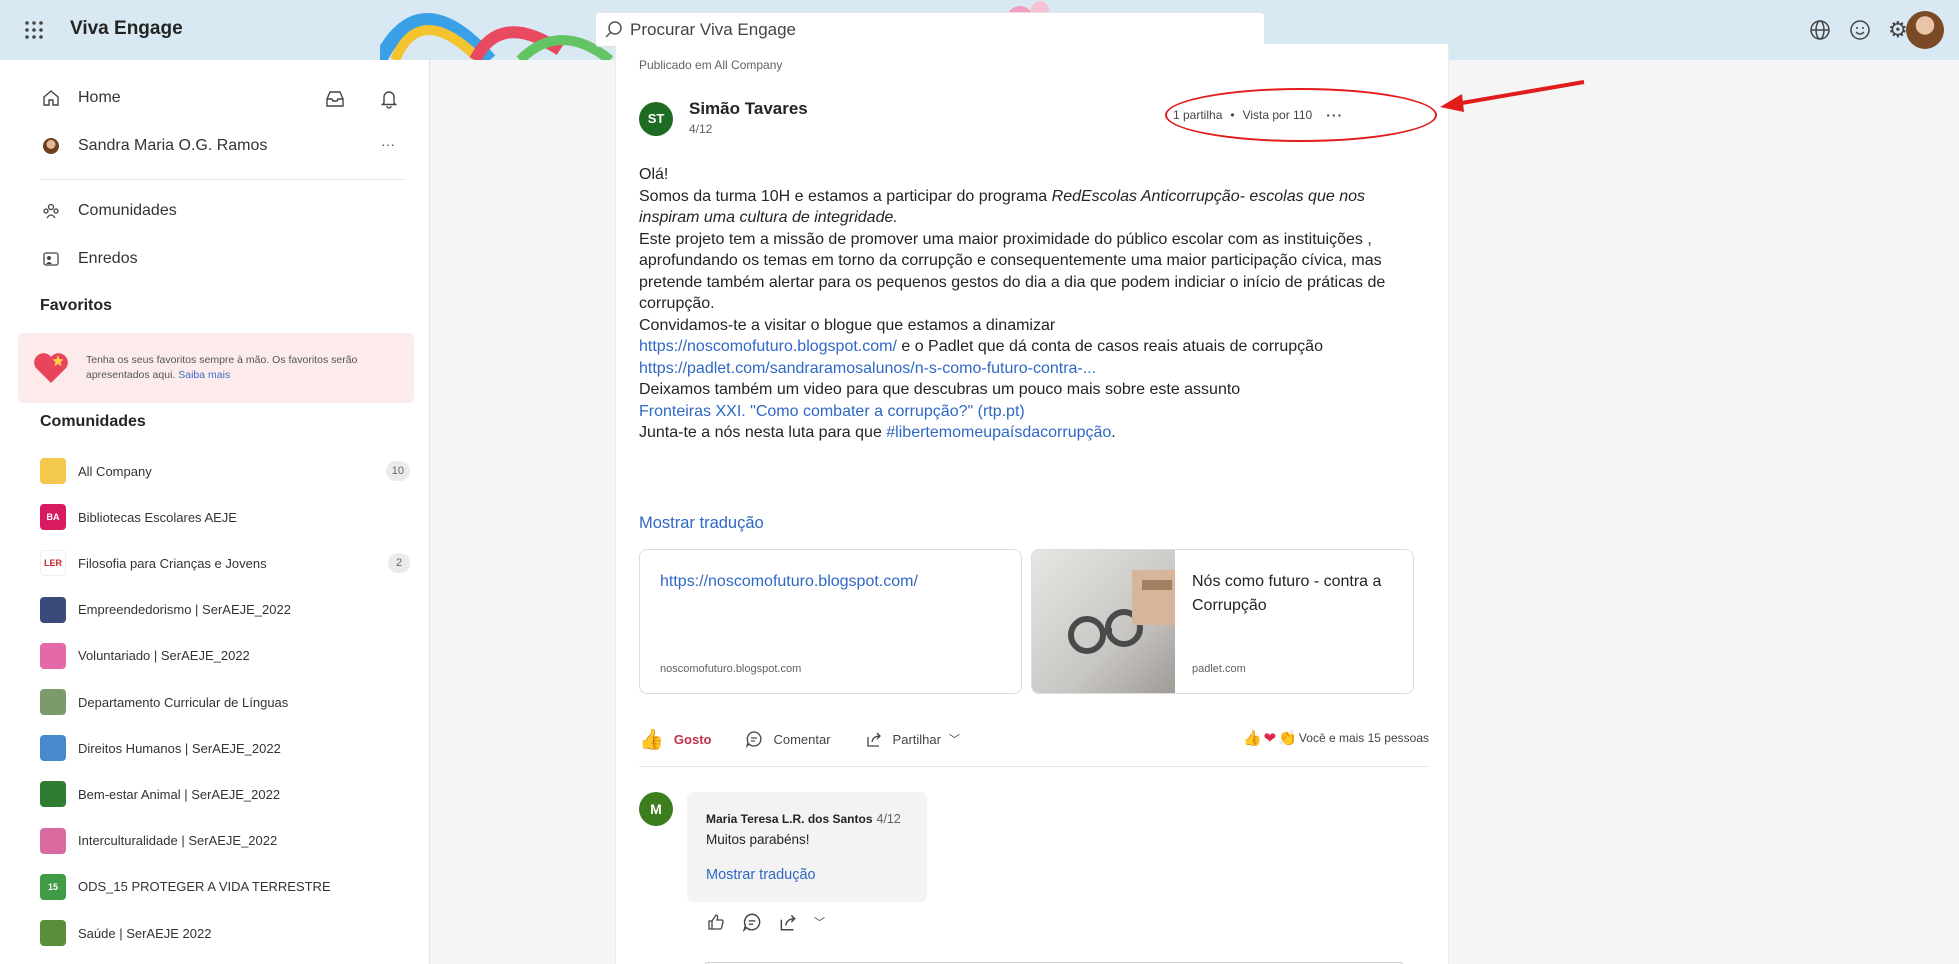 The width and height of the screenshot is (1959, 964). I want to click on search-box, so click(930, 29).